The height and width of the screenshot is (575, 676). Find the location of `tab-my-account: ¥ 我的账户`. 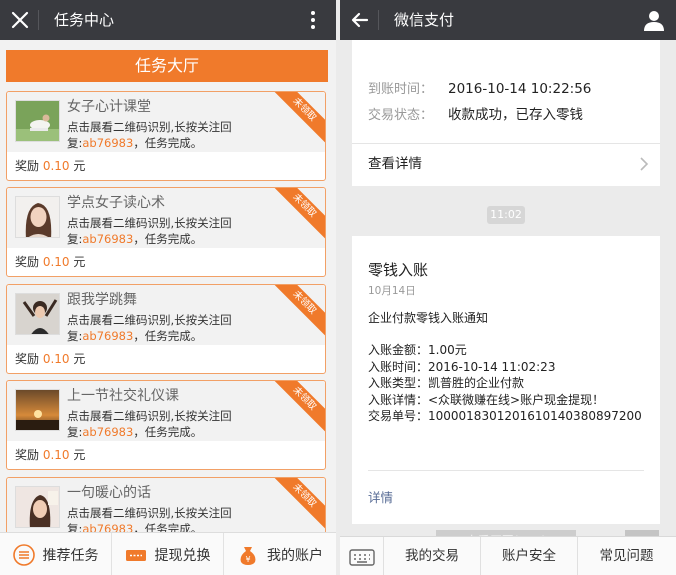

tab-my-account: ¥ 我的账户 is located at coordinates (280, 554).